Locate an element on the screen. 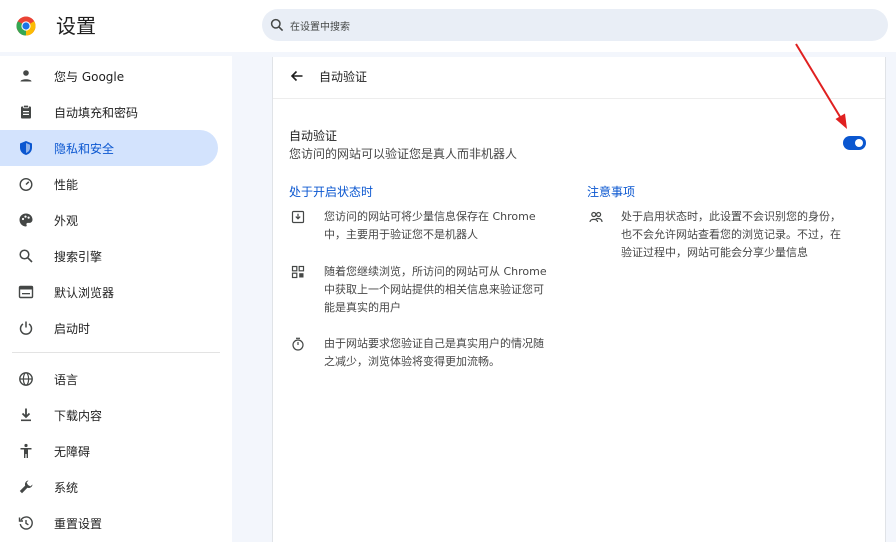  info-text-storage: 您访问的网站可将少量信息保存在 Chrome 中，主要用于验证您不是机器人 is located at coordinates (430, 225).